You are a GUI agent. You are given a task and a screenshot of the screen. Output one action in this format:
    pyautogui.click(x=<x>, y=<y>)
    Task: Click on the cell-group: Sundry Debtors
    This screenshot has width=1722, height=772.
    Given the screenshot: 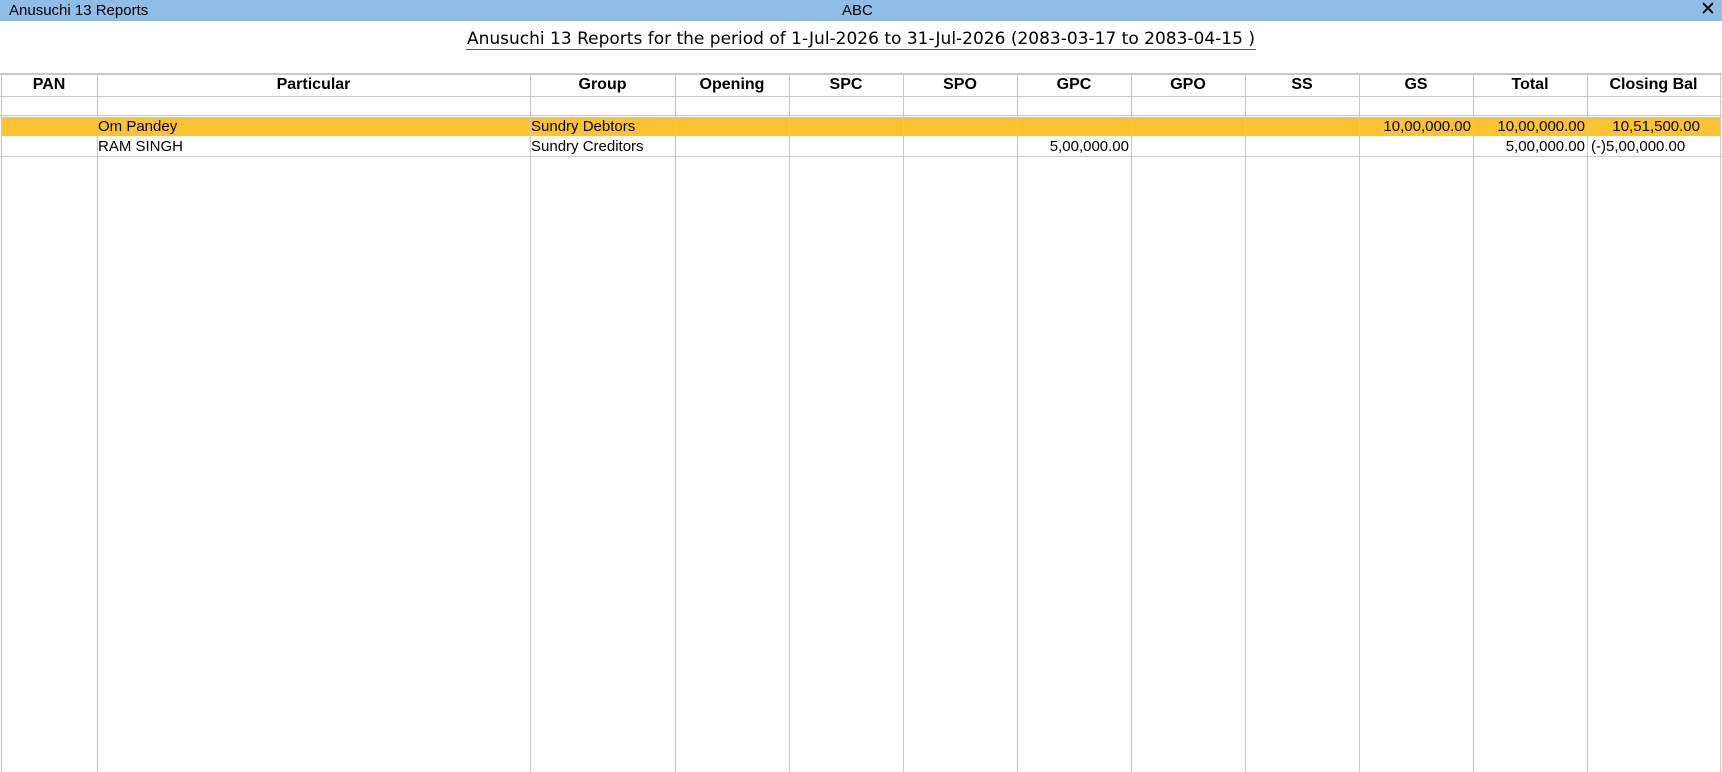 What is the action you would take?
    pyautogui.click(x=583, y=126)
    